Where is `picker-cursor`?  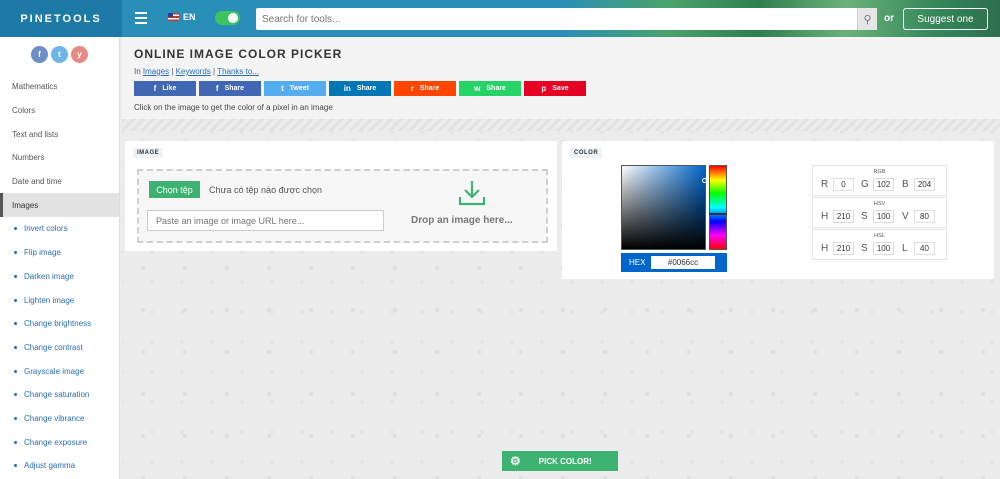
picker-cursor is located at coordinates (704, 180).